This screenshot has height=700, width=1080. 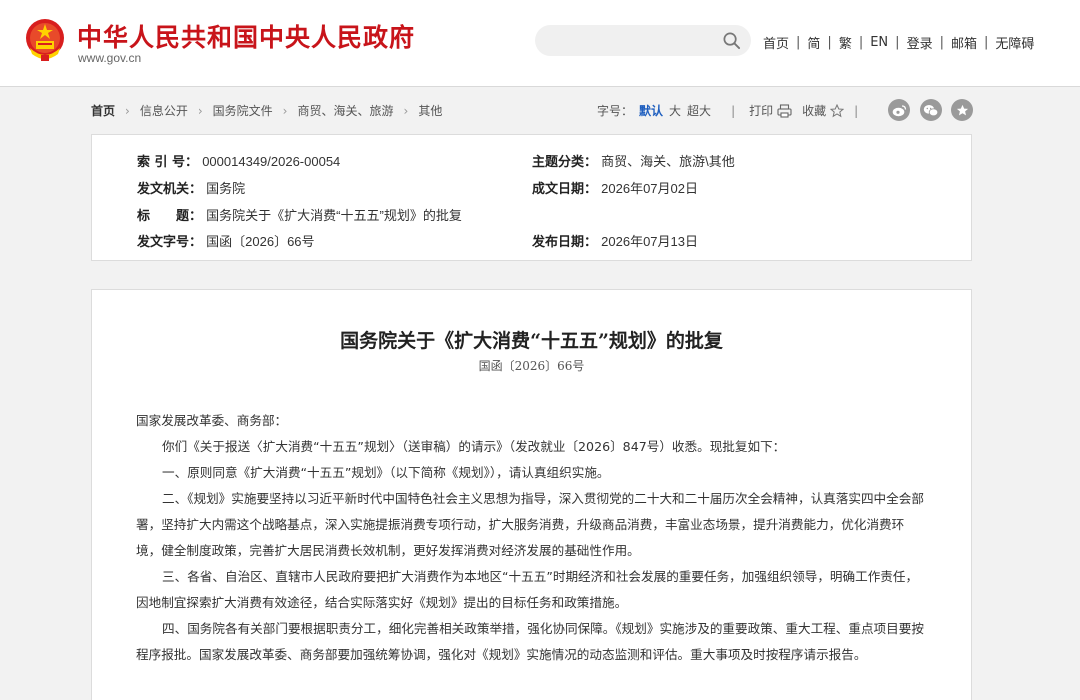 What do you see at coordinates (668, 161) in the screenshot?
I see `meta-topic-value: 商贸、海关、旅游\其他` at bounding box center [668, 161].